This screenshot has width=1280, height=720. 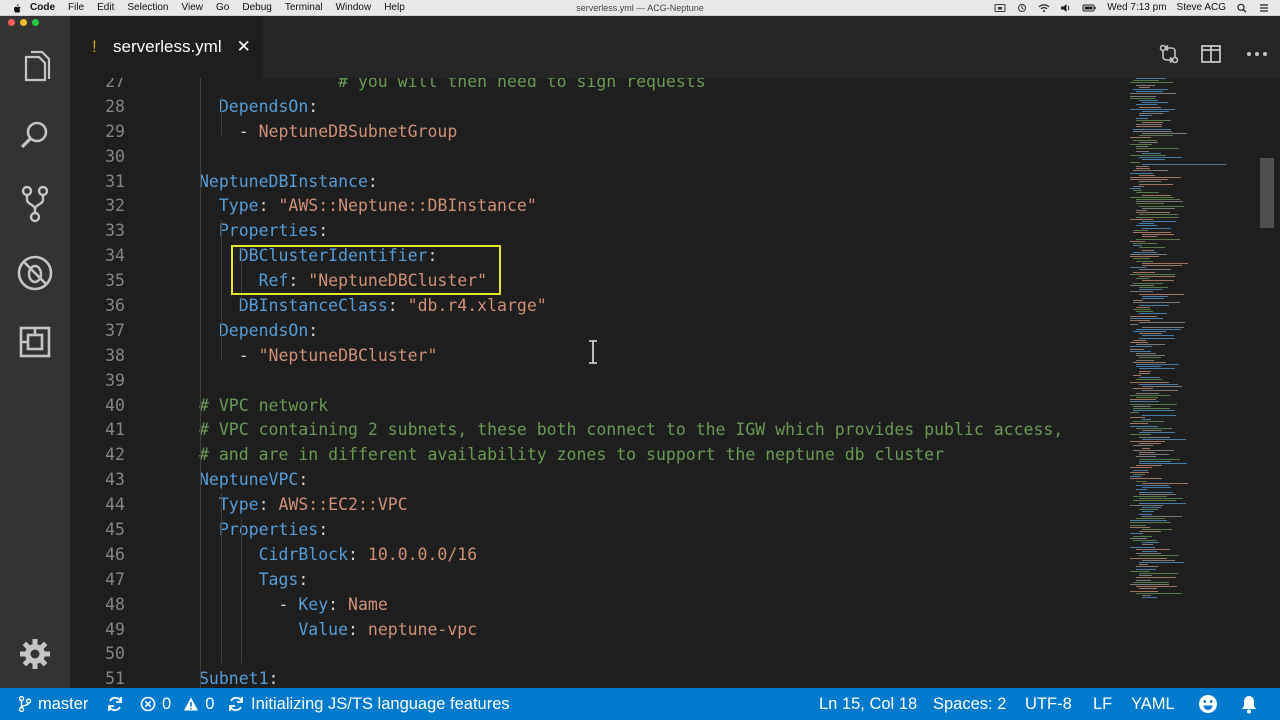 I want to click on code-line: 27 # you will then need to sign requests, so click(x=600, y=86).